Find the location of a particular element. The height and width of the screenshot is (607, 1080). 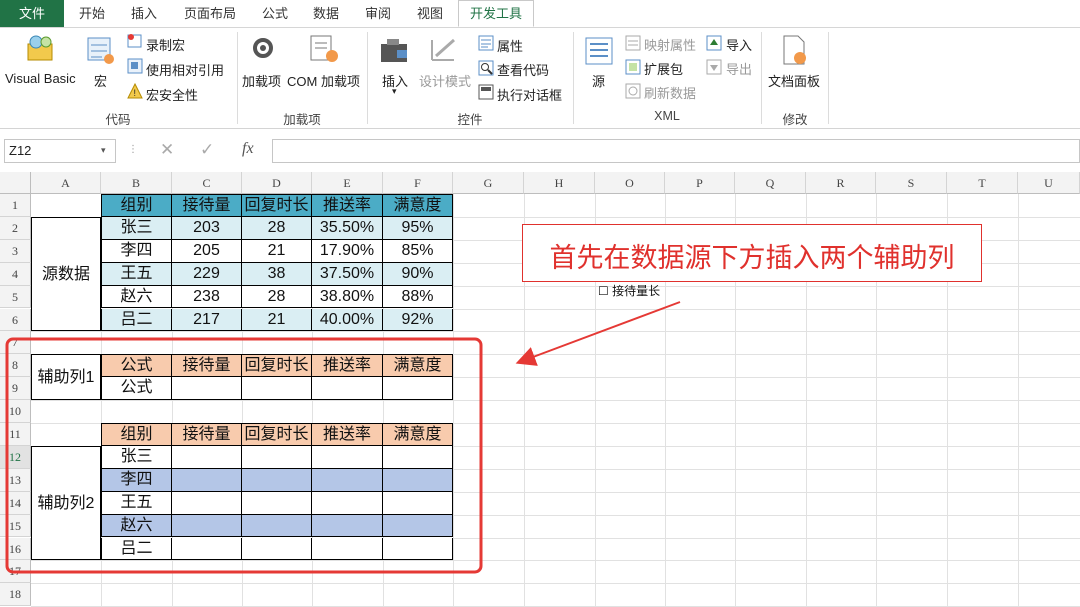

arrow-icon is located at coordinates (598, 333).